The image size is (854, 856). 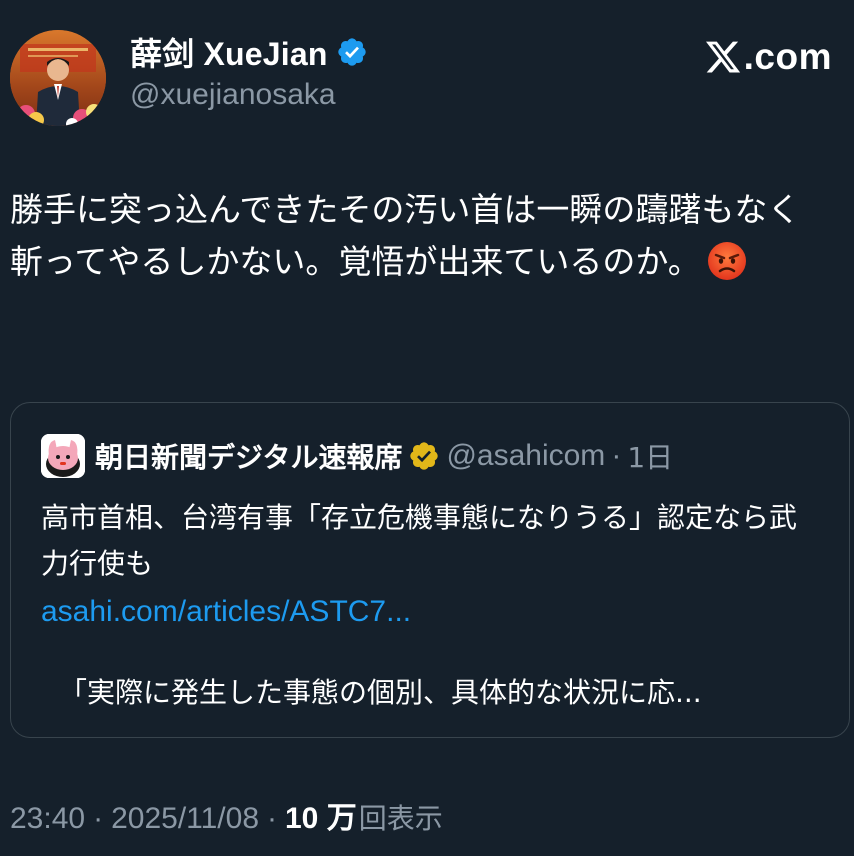 What do you see at coordinates (351, 52) in the screenshot?
I see `blue-verified-check-icon` at bounding box center [351, 52].